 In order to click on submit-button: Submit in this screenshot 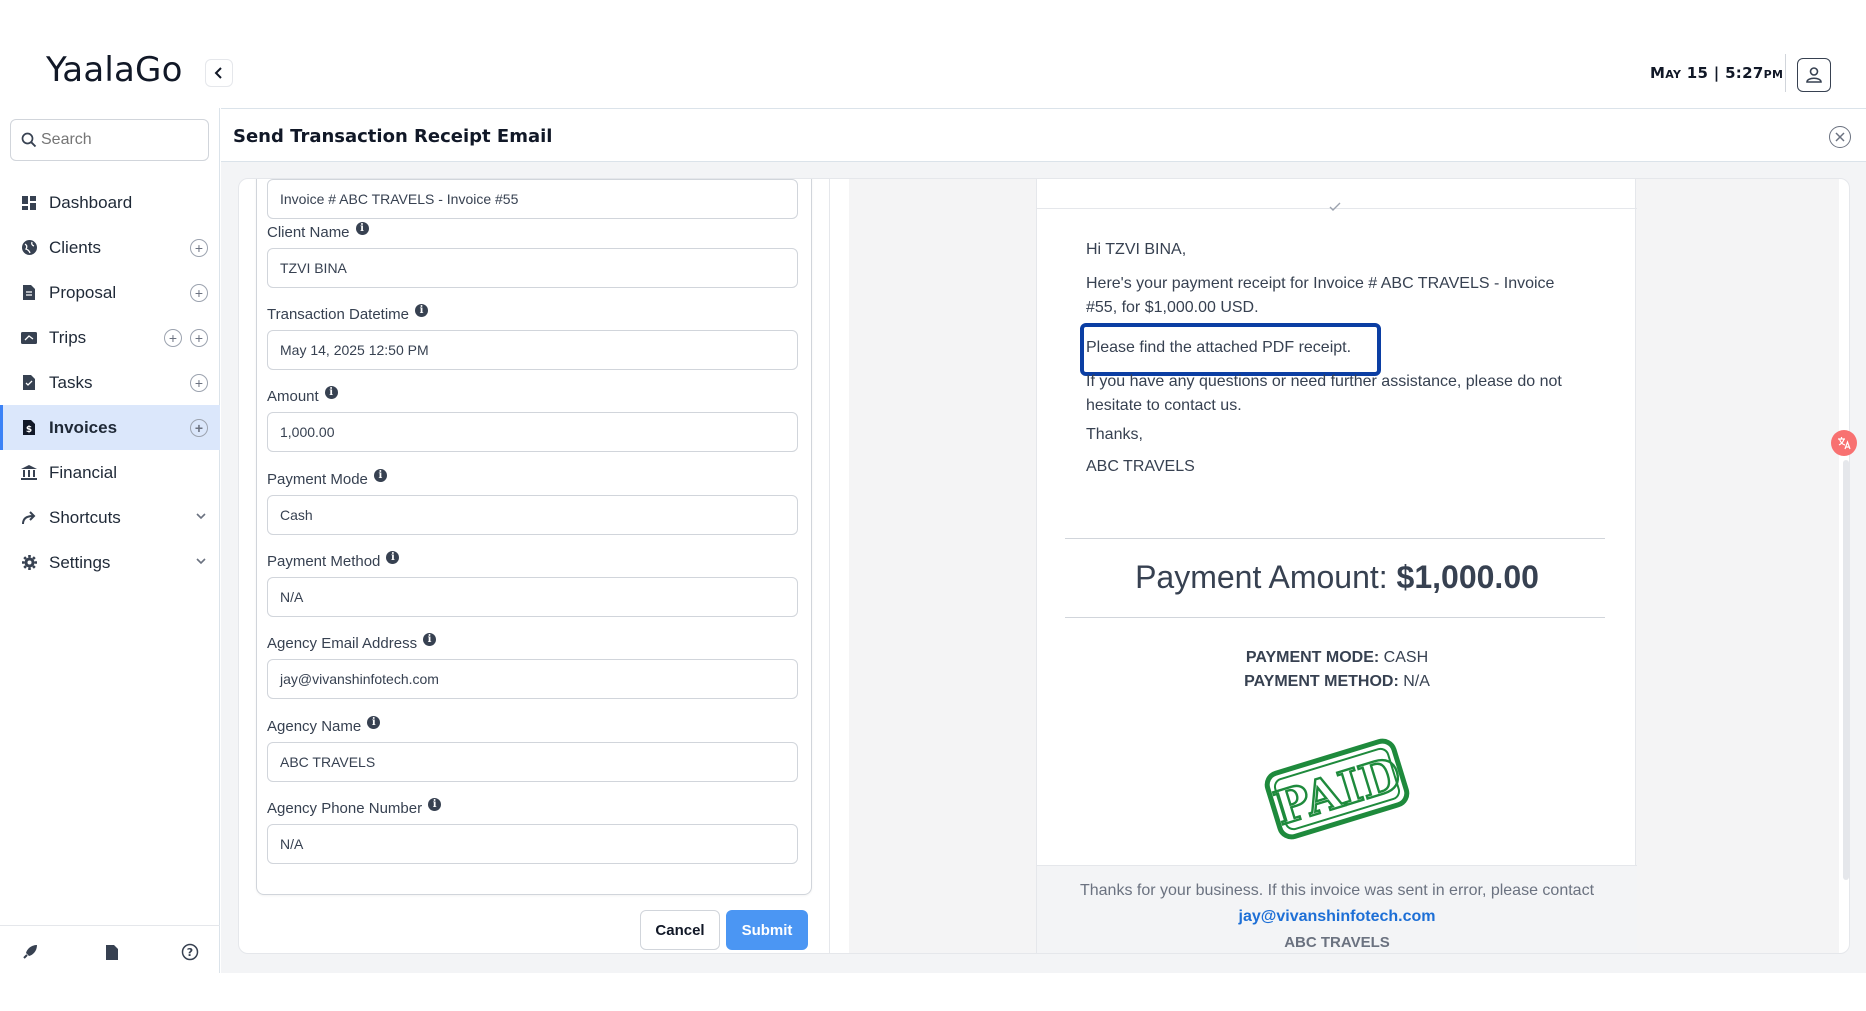, I will do `click(767, 930)`.